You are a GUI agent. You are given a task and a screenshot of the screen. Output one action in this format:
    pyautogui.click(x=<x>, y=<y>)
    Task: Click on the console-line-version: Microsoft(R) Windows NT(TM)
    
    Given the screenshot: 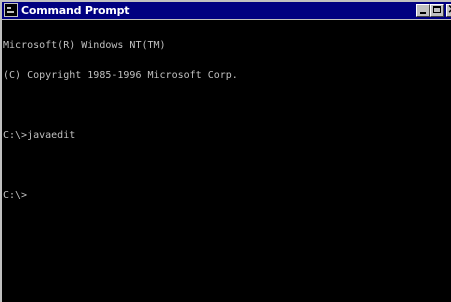 What is the action you would take?
    pyautogui.click(x=84, y=45)
    